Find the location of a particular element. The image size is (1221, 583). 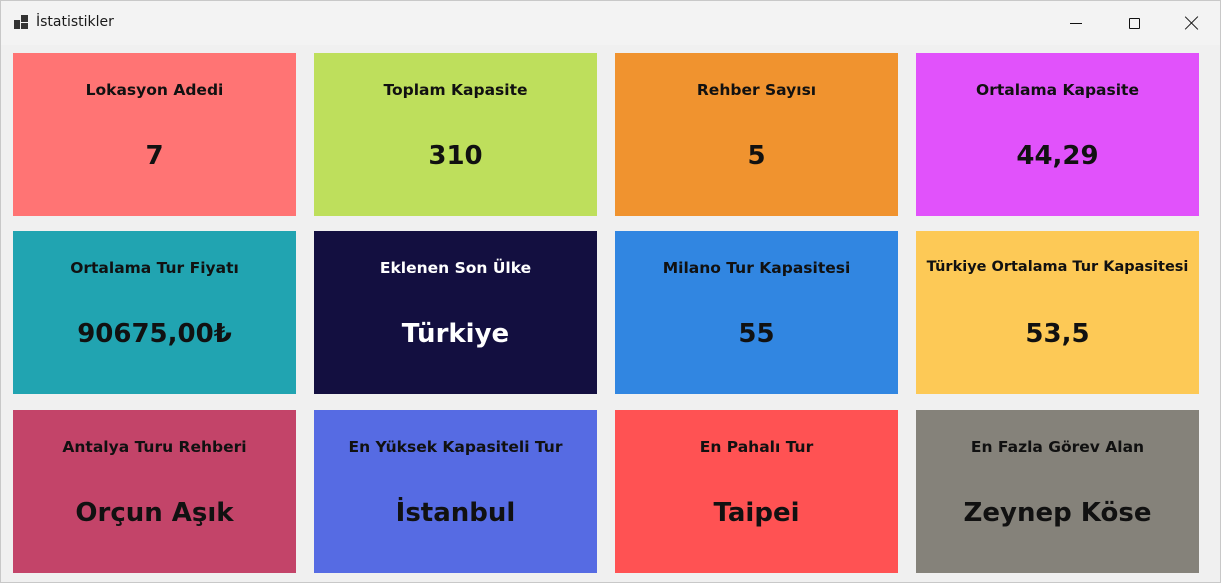

stat-card-highest-capacity-tour: En Yüksek Kapasiteli Tur İstanbul is located at coordinates (455, 491).